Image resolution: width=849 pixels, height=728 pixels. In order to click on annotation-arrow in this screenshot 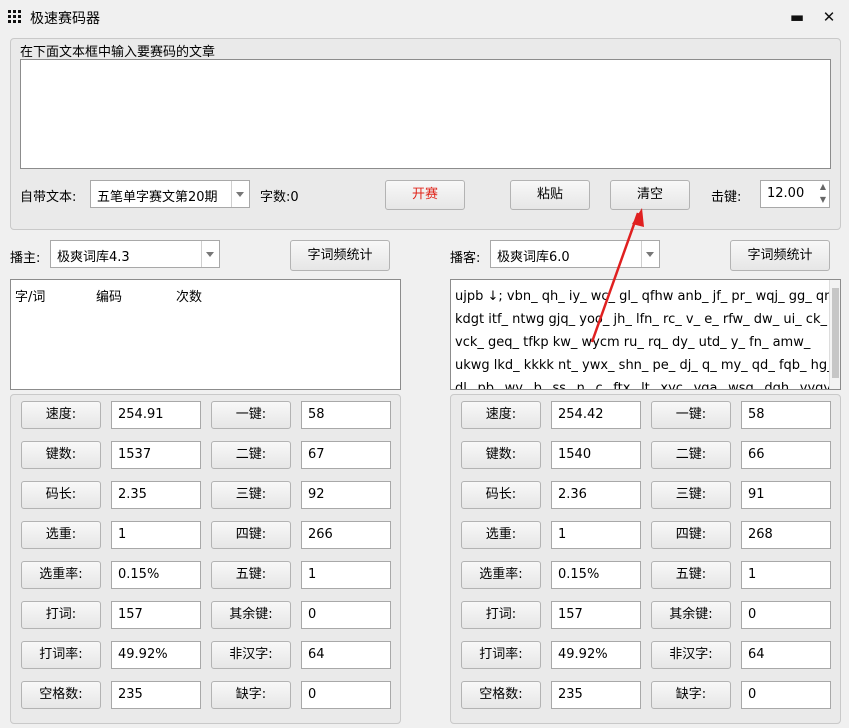, I will do `click(617, 275)`.